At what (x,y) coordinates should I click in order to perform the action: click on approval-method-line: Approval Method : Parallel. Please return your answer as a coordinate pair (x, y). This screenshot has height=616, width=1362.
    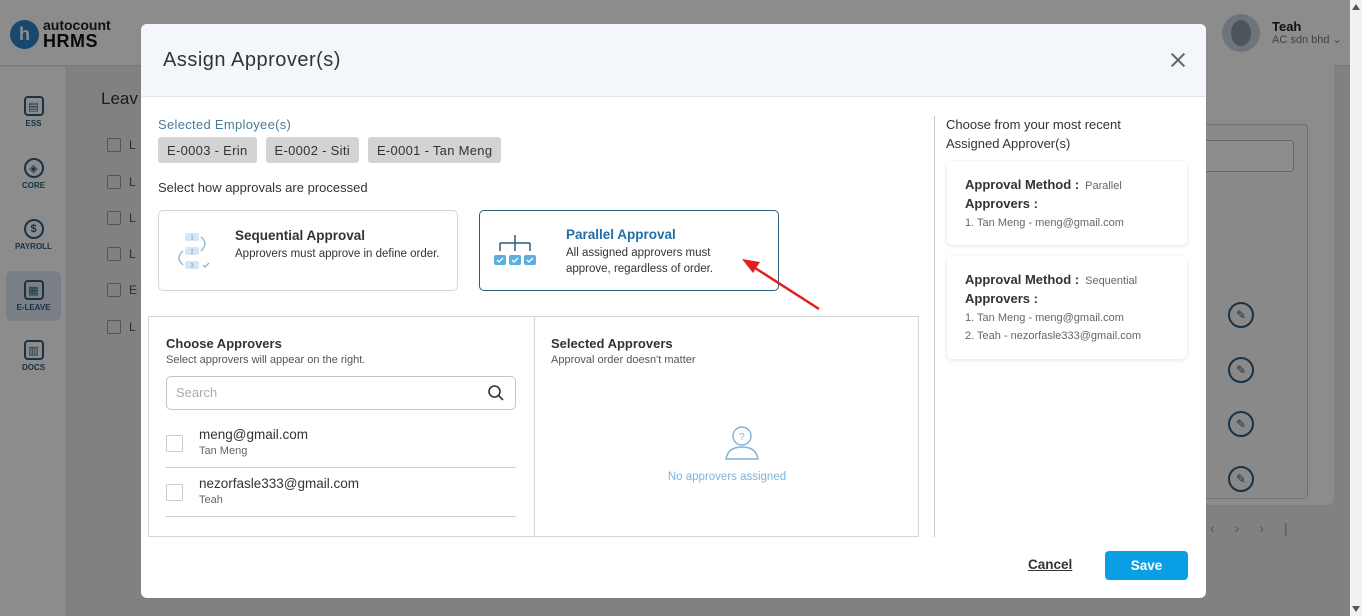
    Looking at the image, I should click on (1043, 184).